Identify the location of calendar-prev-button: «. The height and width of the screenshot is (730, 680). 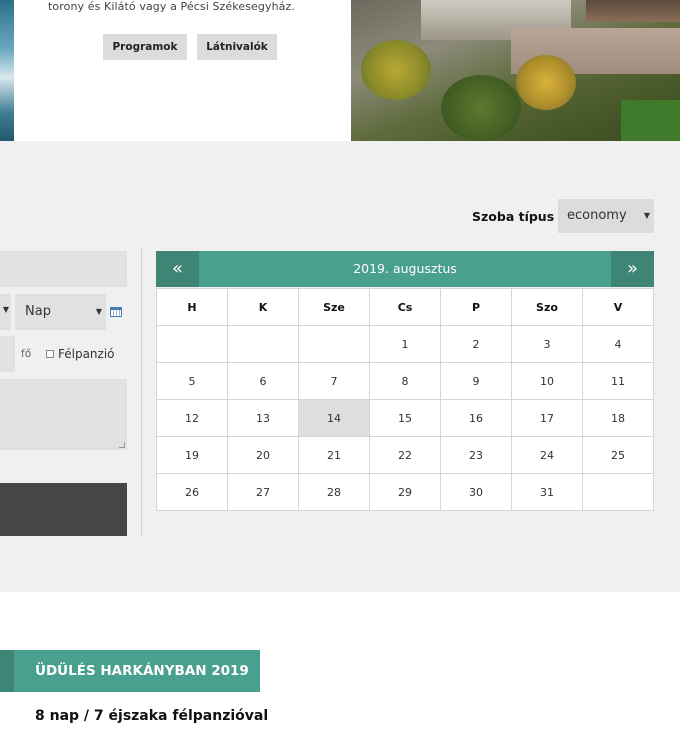
(177, 269).